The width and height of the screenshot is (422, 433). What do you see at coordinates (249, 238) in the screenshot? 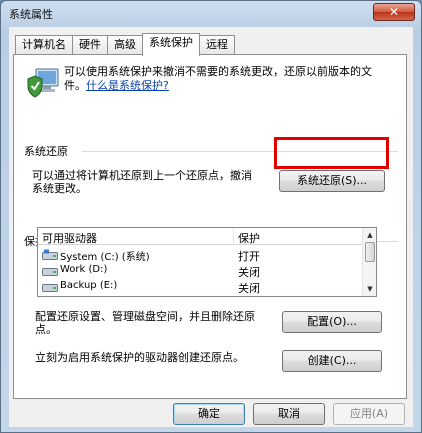
I see `column-protection: 保护` at bounding box center [249, 238].